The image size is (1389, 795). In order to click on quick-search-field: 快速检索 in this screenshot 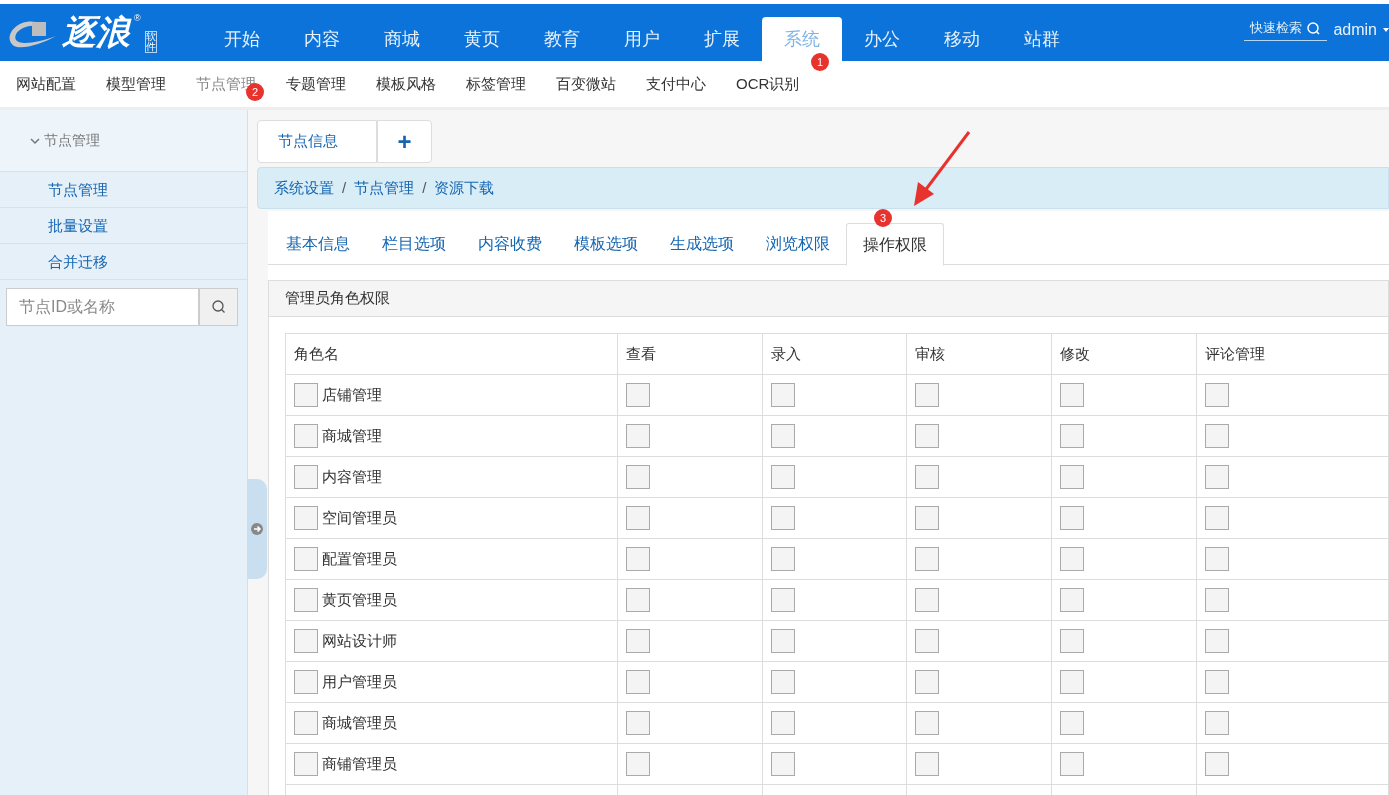, I will do `click(1286, 29)`.